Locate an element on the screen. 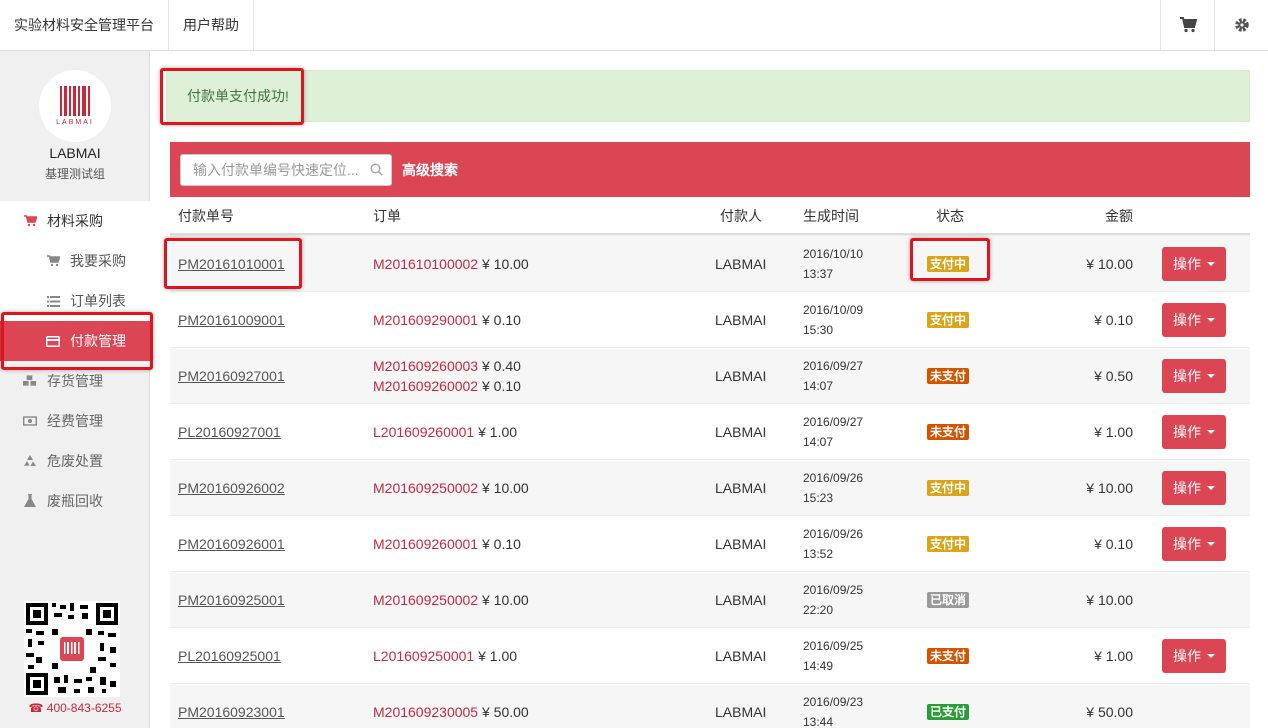  sidebar-item-hazwaste: 危废处置 is located at coordinates (75, 461).